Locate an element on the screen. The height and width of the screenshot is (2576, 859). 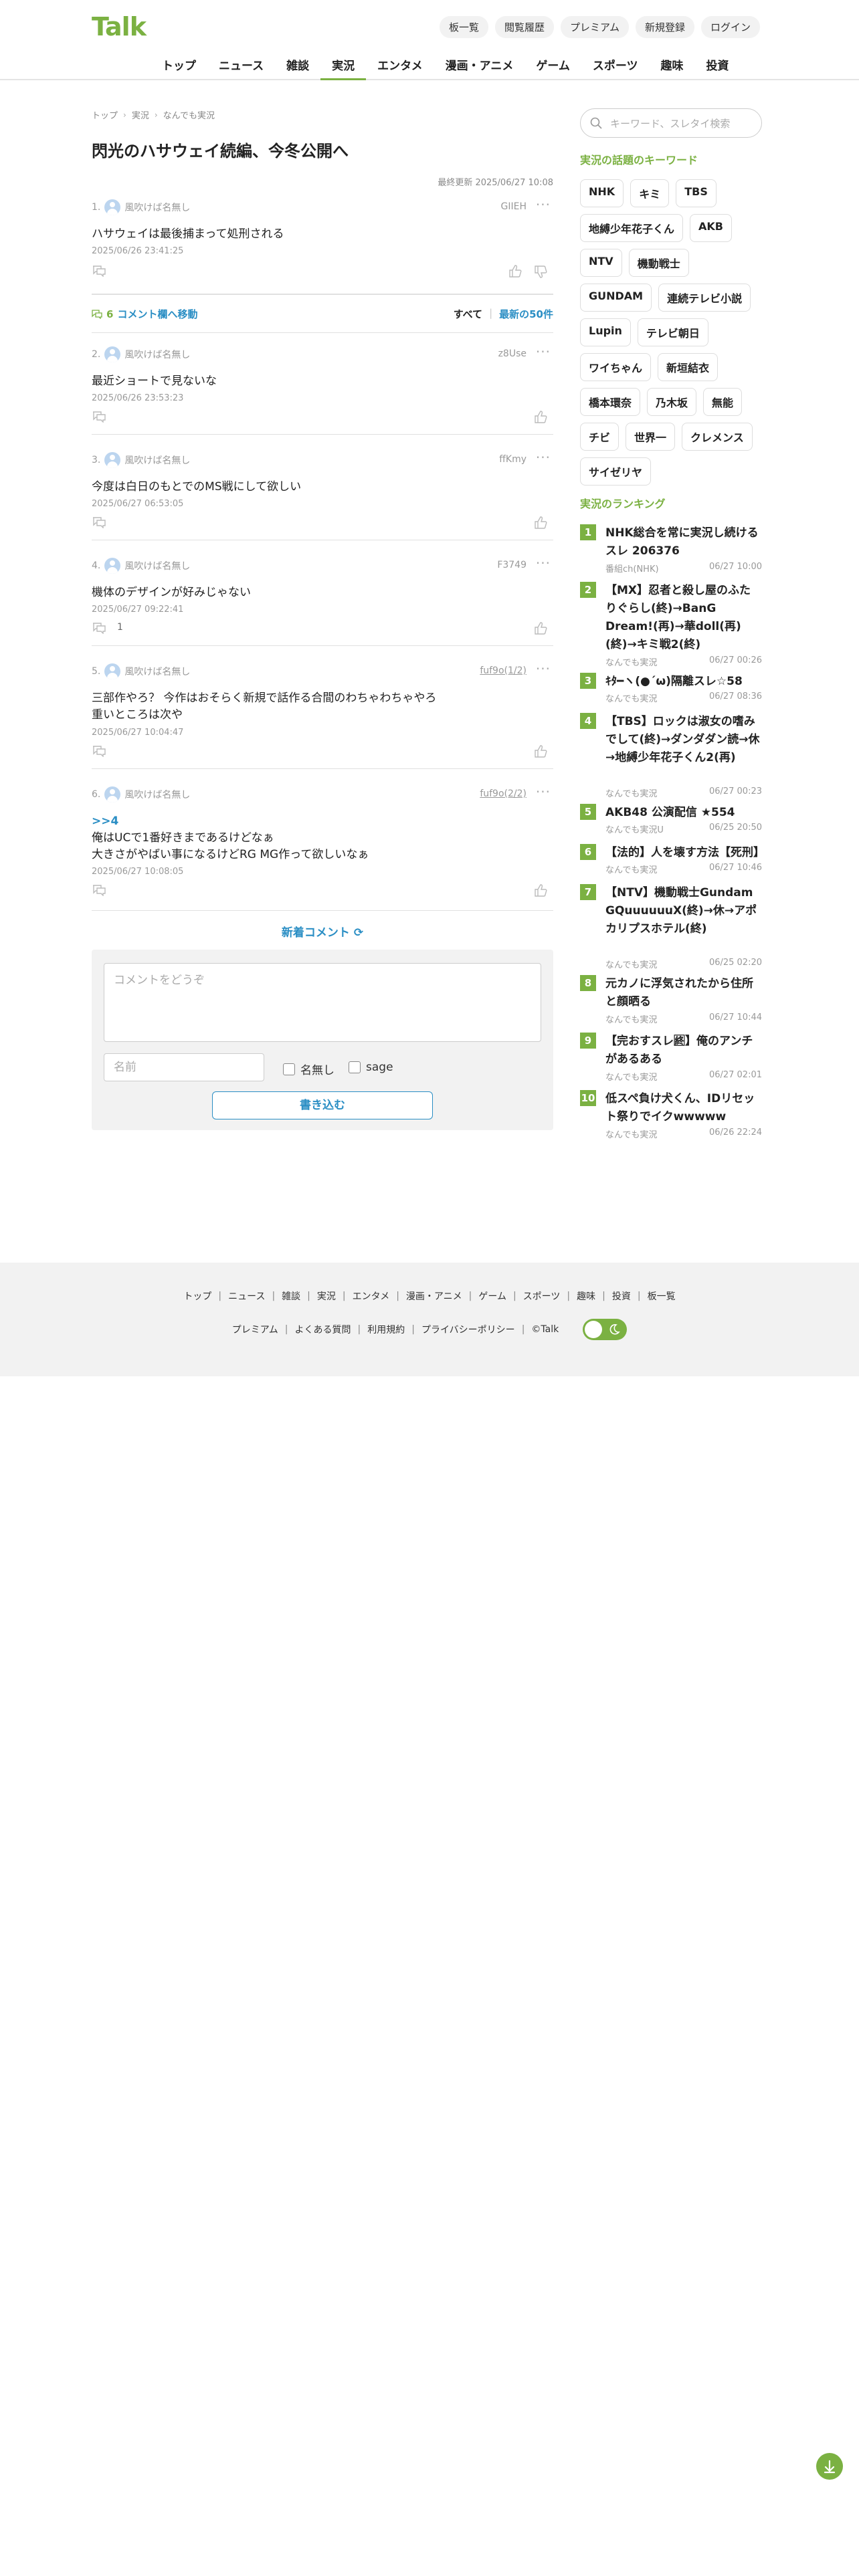
keyword-tag: Lupin is located at coordinates (605, 332).